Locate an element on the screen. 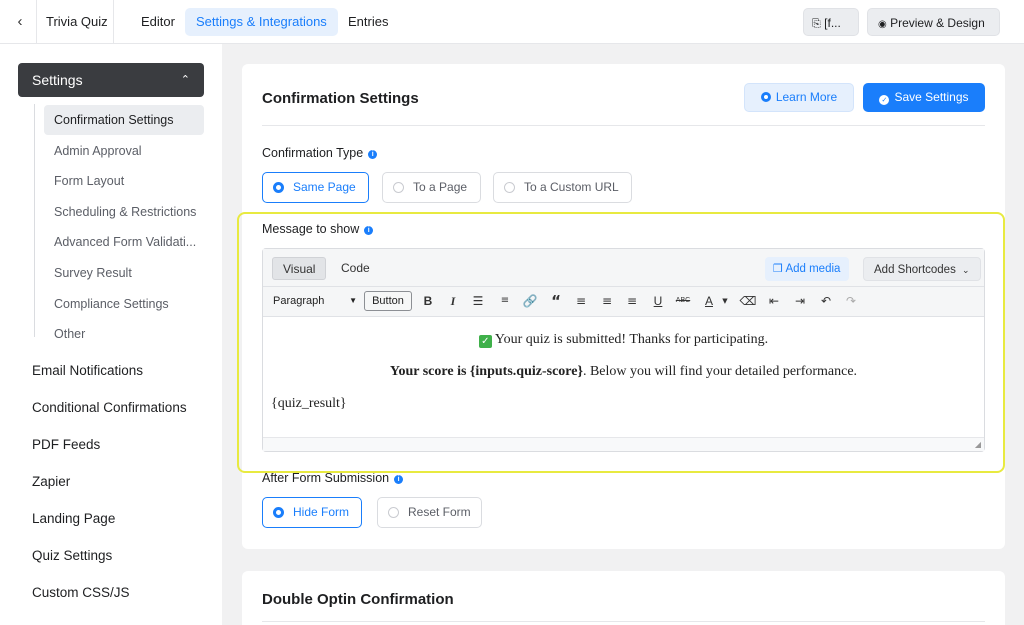 This screenshot has height=625, width=1024. sidebar-item-admin-approval: Admin Approval is located at coordinates (124, 151).